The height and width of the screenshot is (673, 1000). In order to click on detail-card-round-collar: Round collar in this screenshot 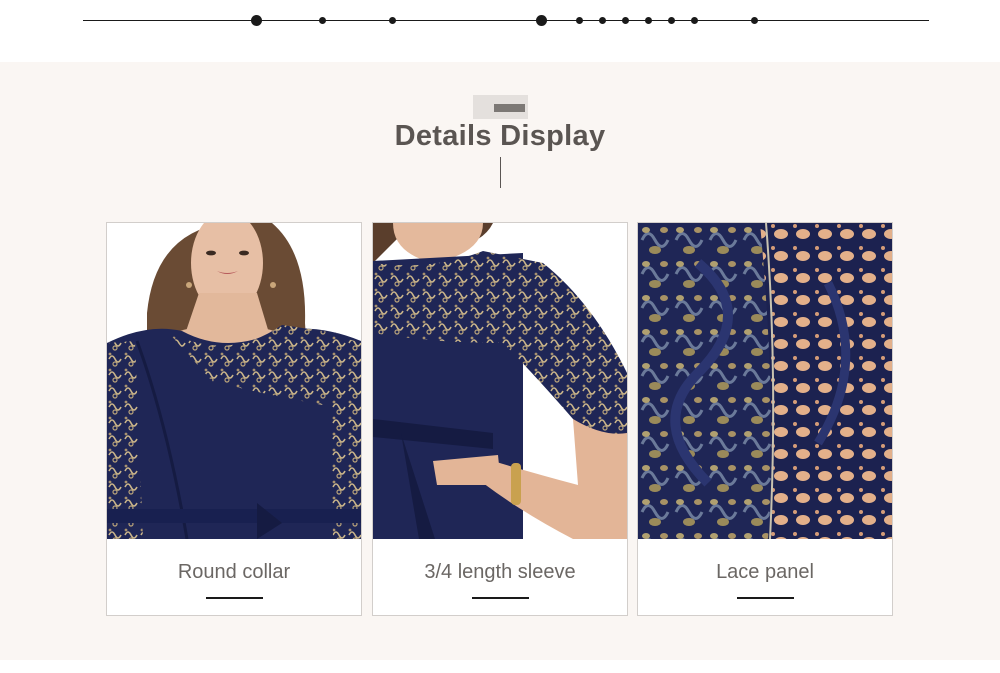, I will do `click(234, 419)`.